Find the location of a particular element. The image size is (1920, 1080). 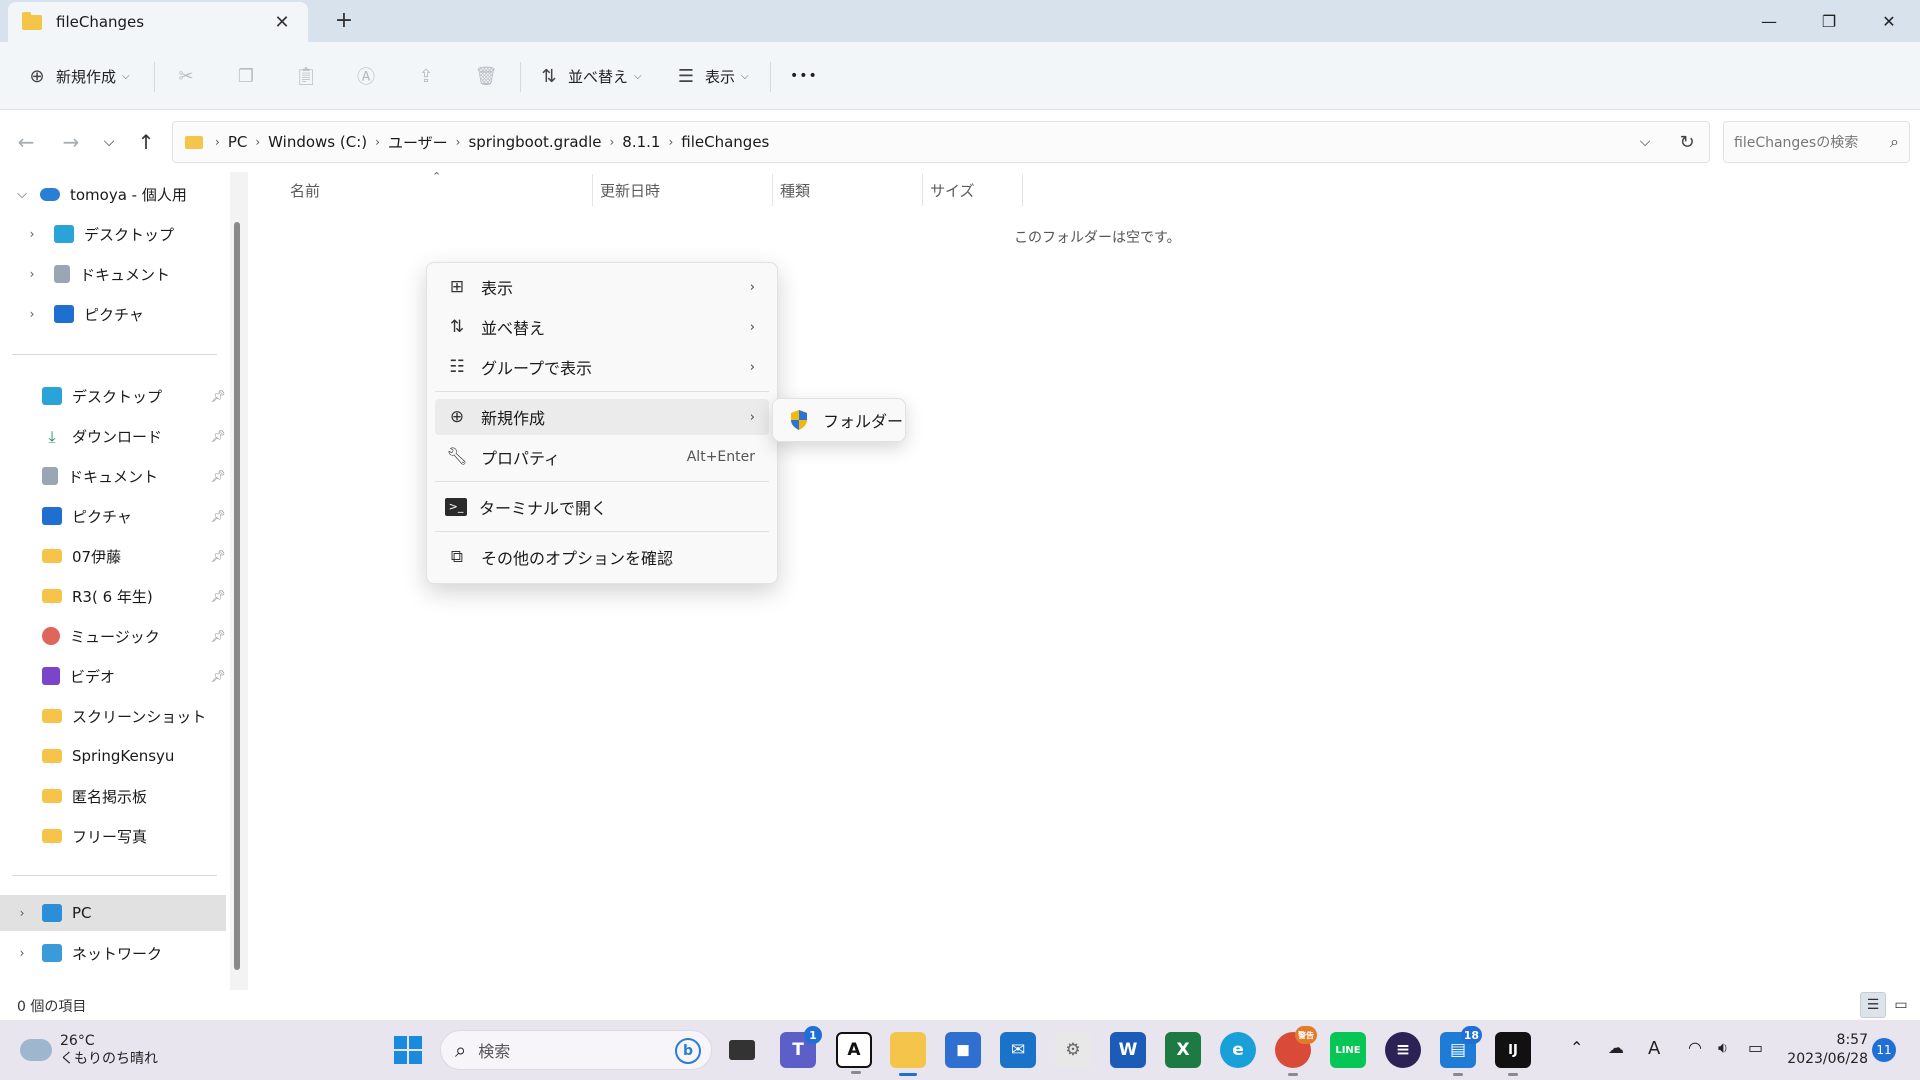

submenu-item-folder: フォルダー is located at coordinates (863, 420).